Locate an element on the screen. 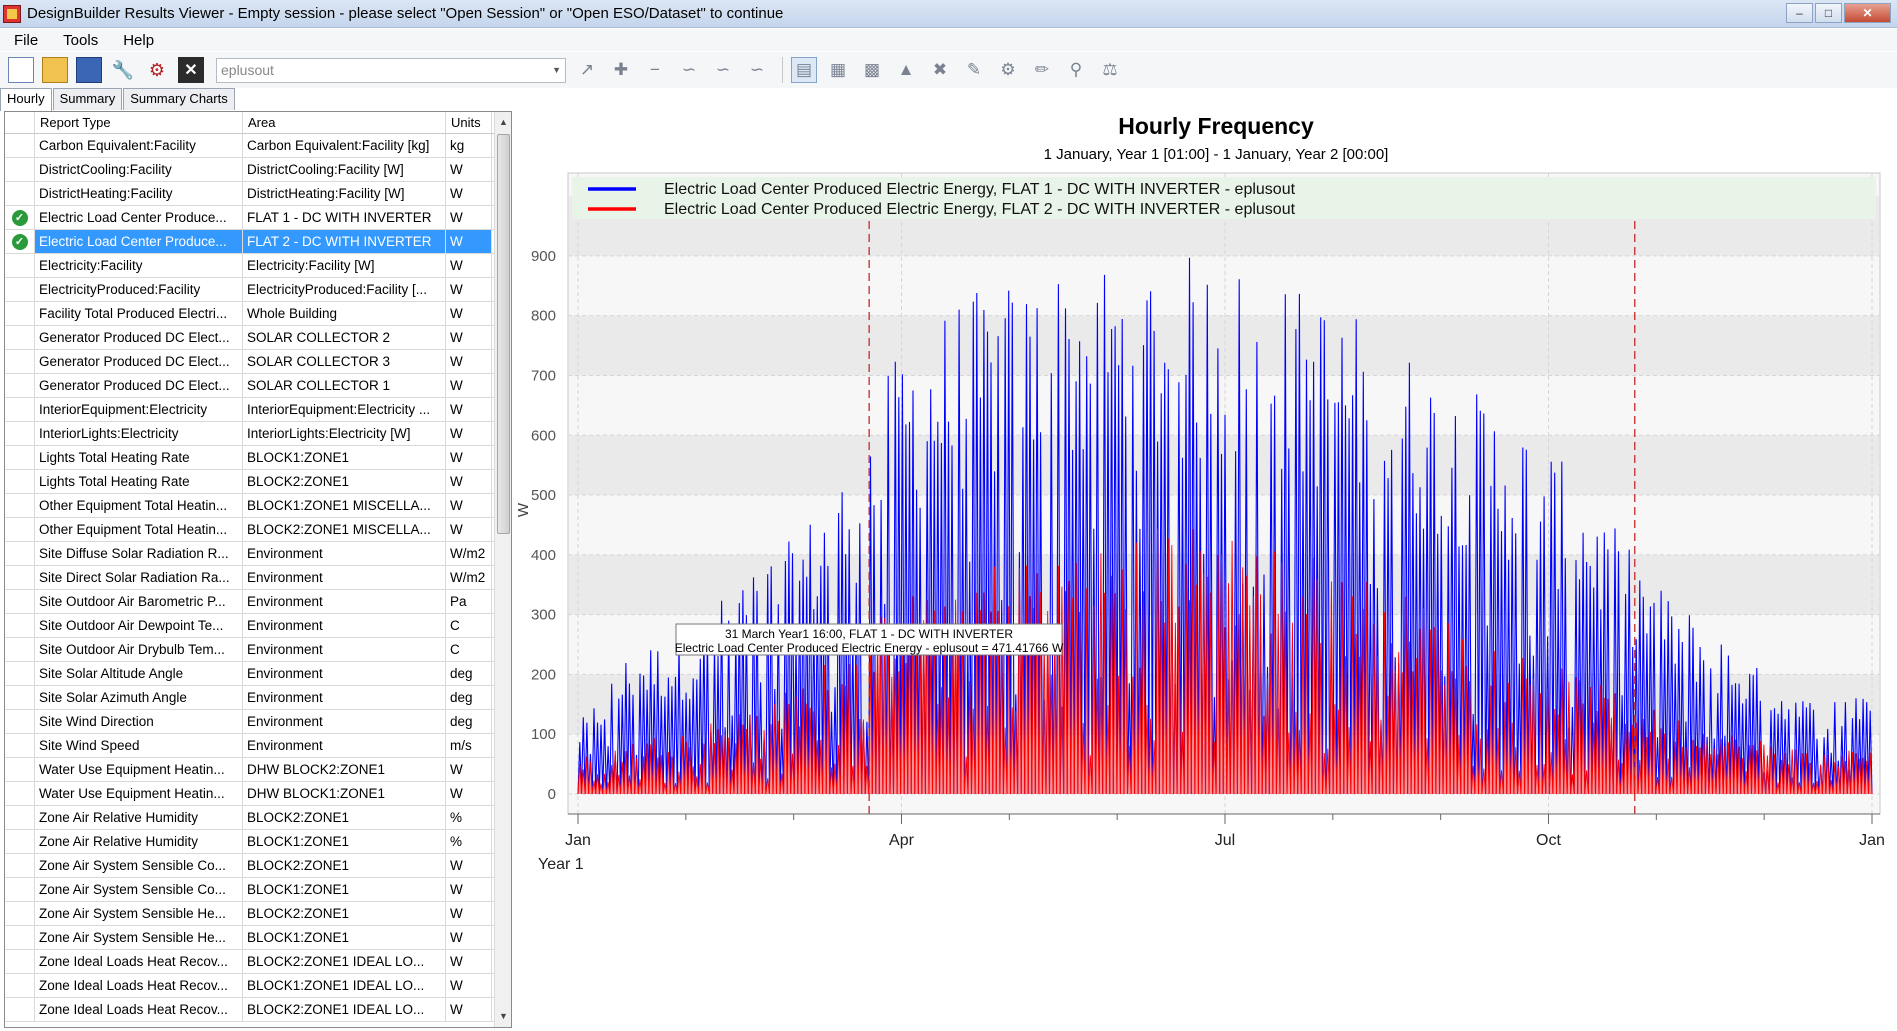 This screenshot has height=1031, width=1897. new-session-icon is located at coordinates (21, 70).